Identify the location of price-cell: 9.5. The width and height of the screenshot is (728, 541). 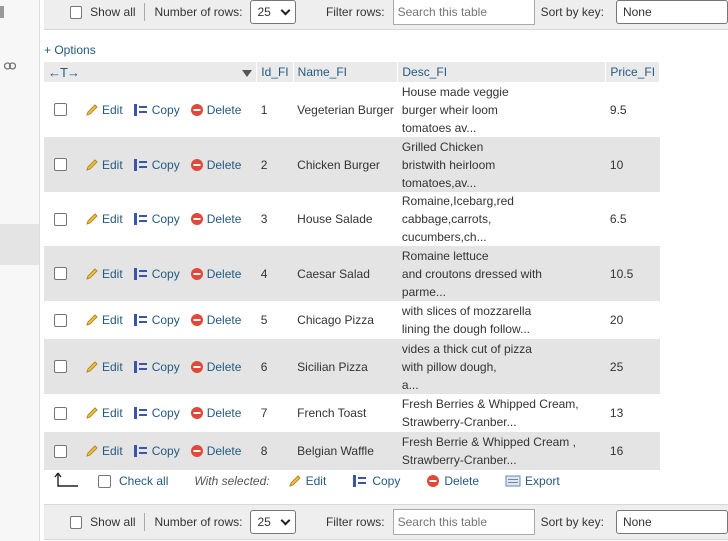
(632, 109).